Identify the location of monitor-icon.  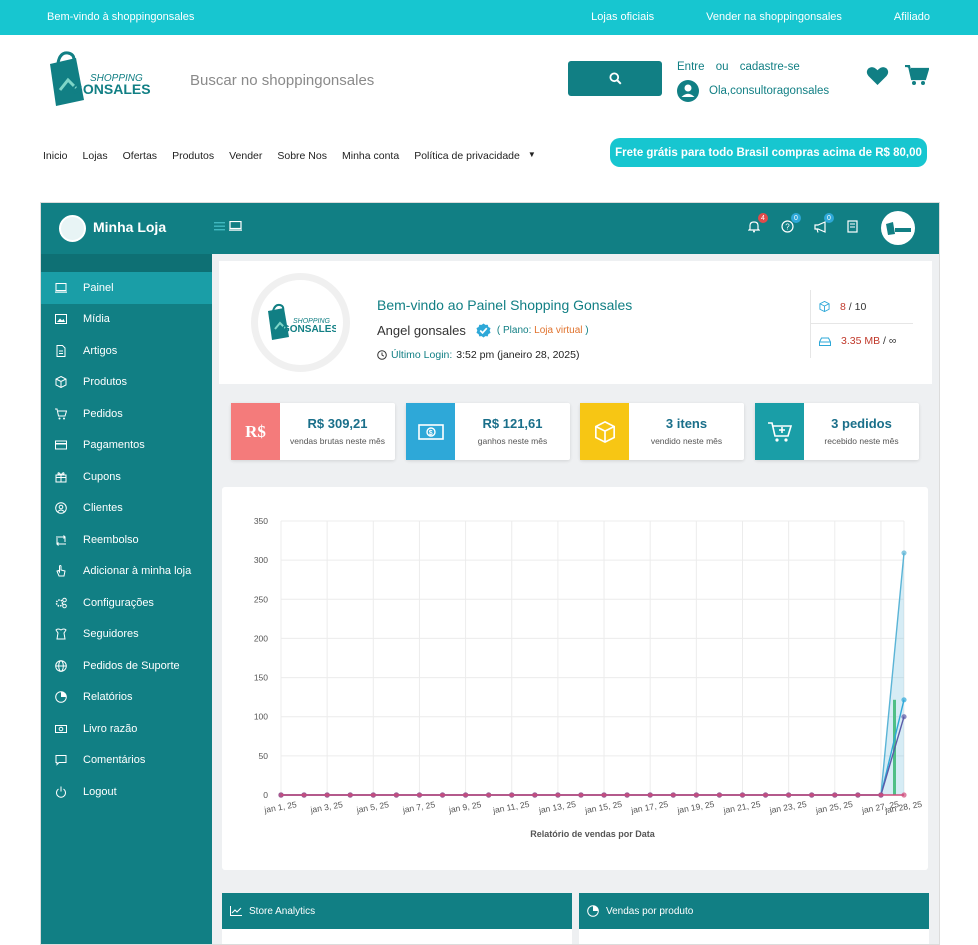
(235, 226).